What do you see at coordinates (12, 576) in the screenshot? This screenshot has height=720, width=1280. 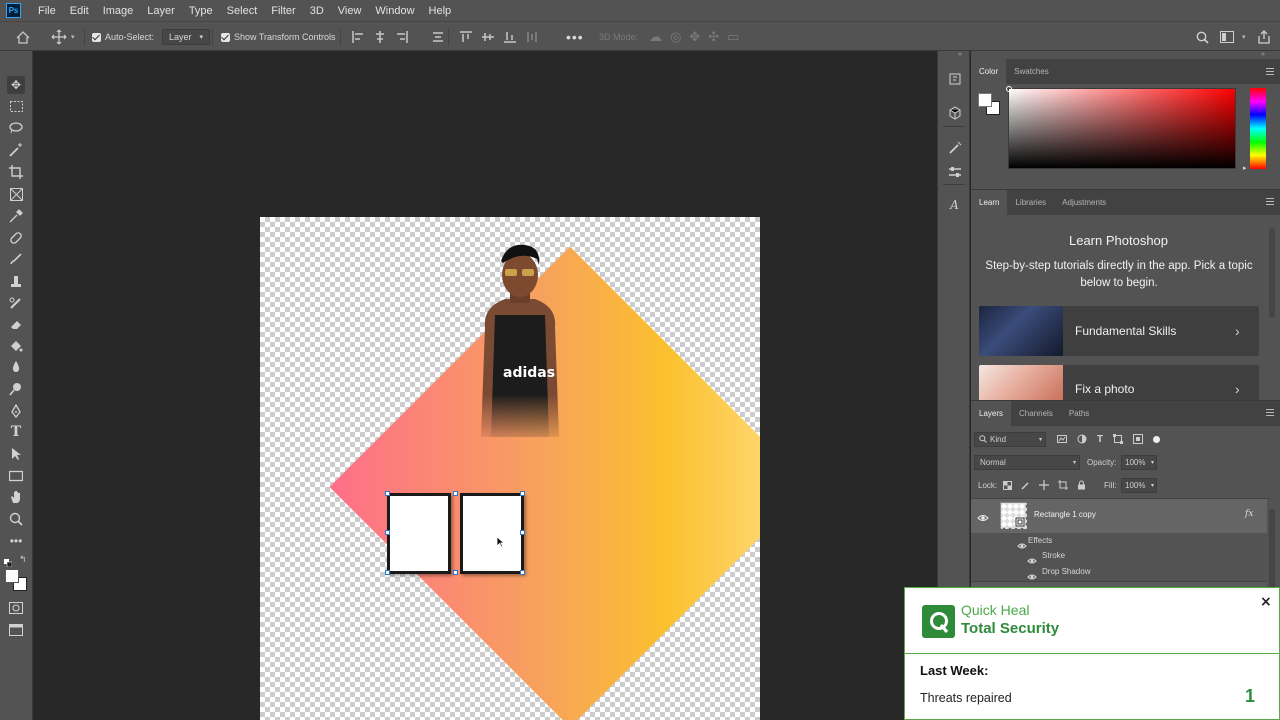 I see `foreground-color-swatch` at bounding box center [12, 576].